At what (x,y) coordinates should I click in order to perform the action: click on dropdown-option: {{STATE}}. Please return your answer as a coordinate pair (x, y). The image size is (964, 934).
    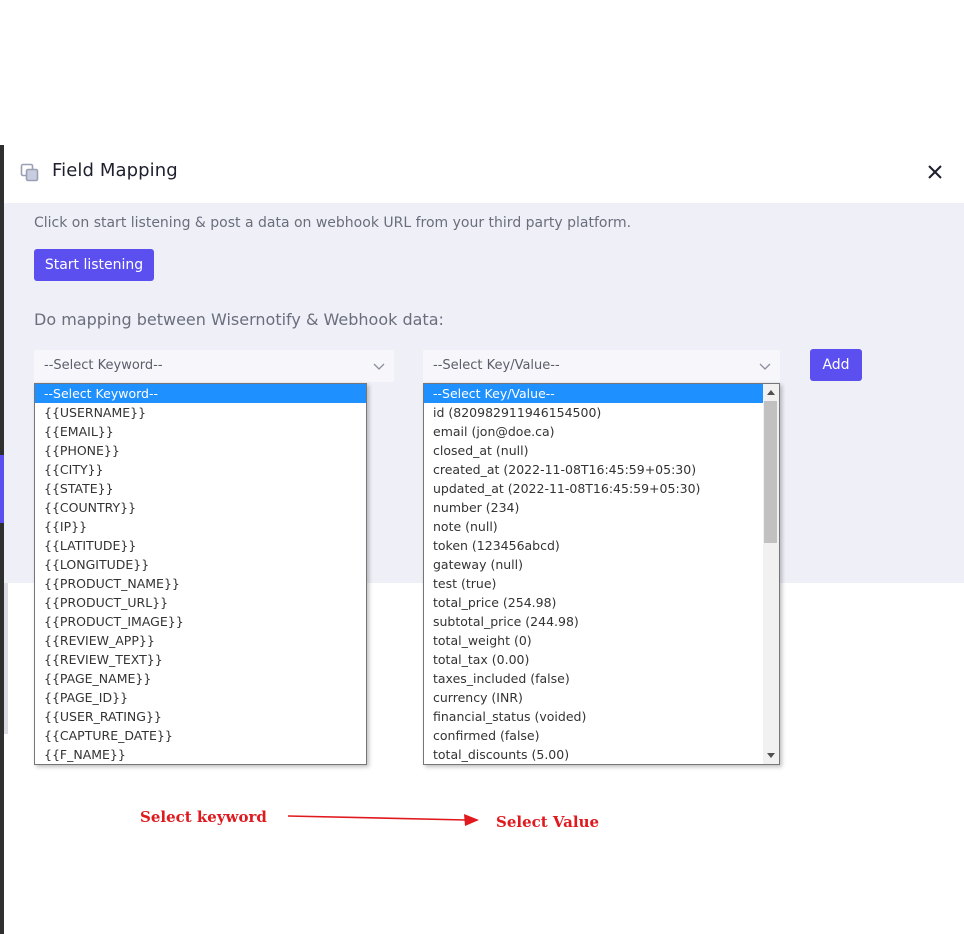
    Looking at the image, I should click on (200, 488).